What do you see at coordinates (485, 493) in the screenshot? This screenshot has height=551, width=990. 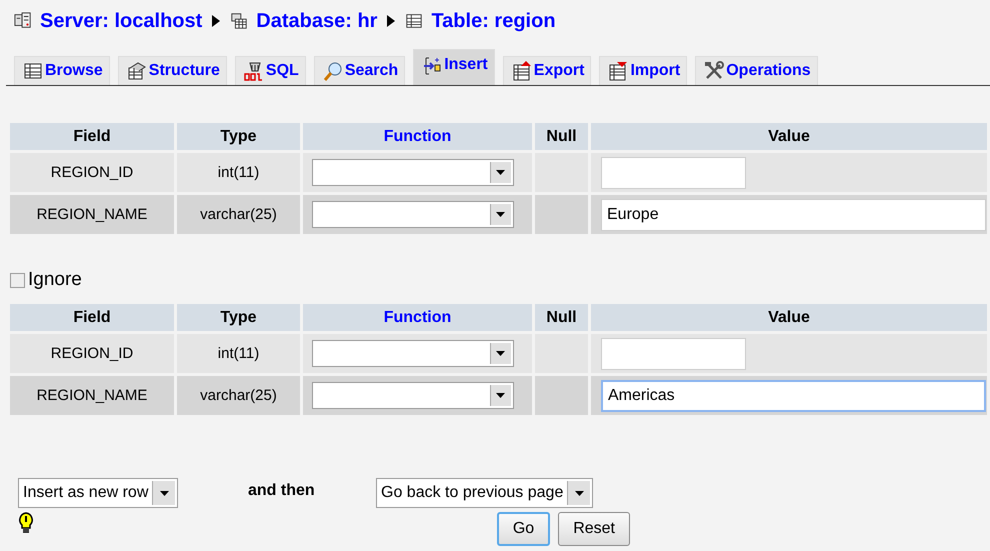 I see `dropdown: Go back to previous page` at bounding box center [485, 493].